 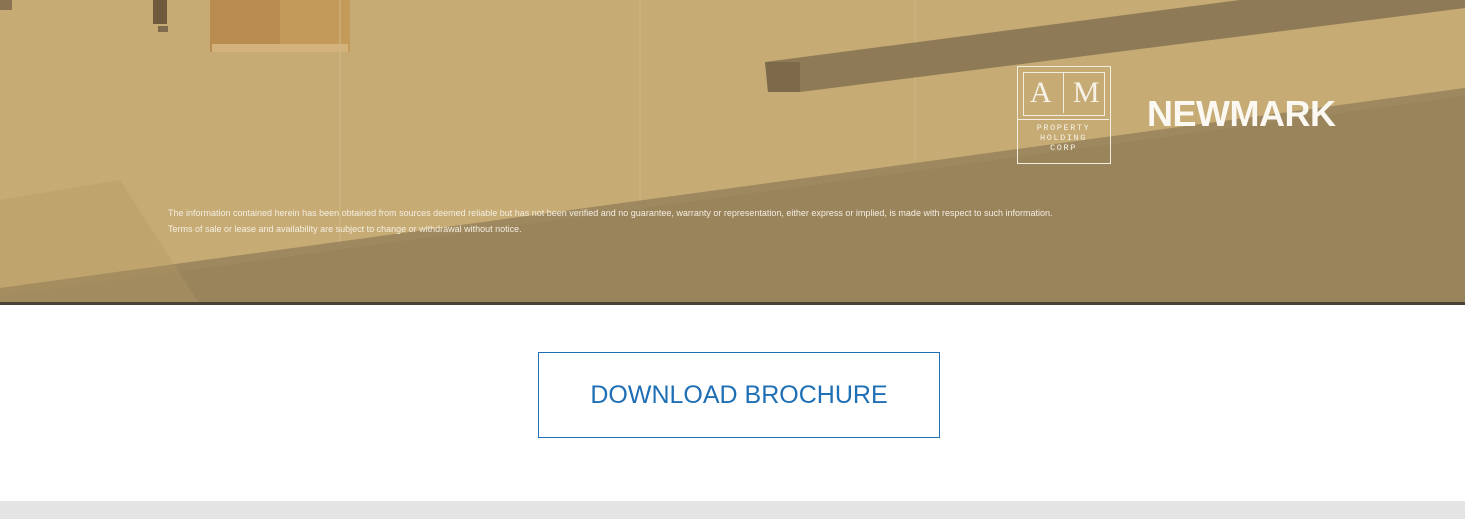 What do you see at coordinates (1063, 128) in the screenshot?
I see `logo-sub-line-1: PROPERTY` at bounding box center [1063, 128].